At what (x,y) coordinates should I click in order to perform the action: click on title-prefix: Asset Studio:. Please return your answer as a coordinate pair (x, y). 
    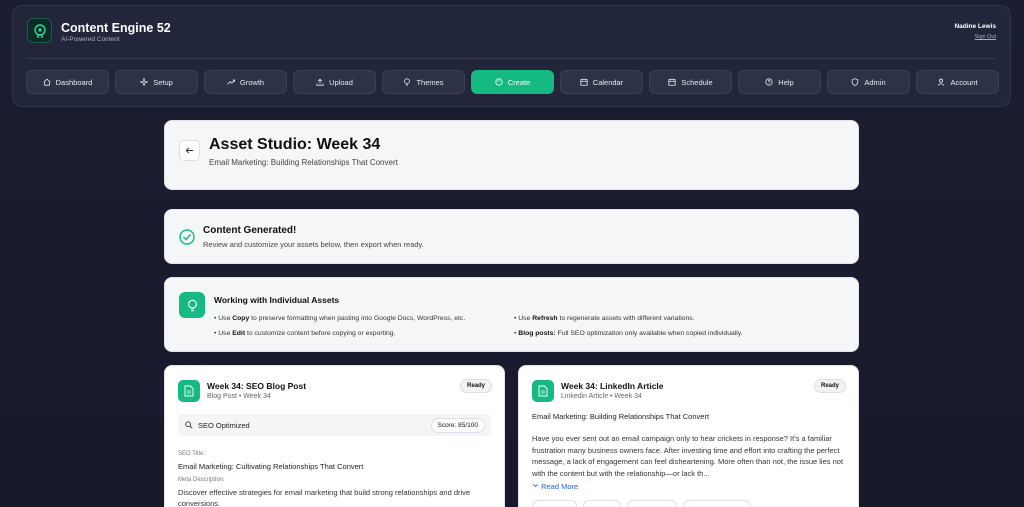
    Looking at the image, I should click on (263, 144).